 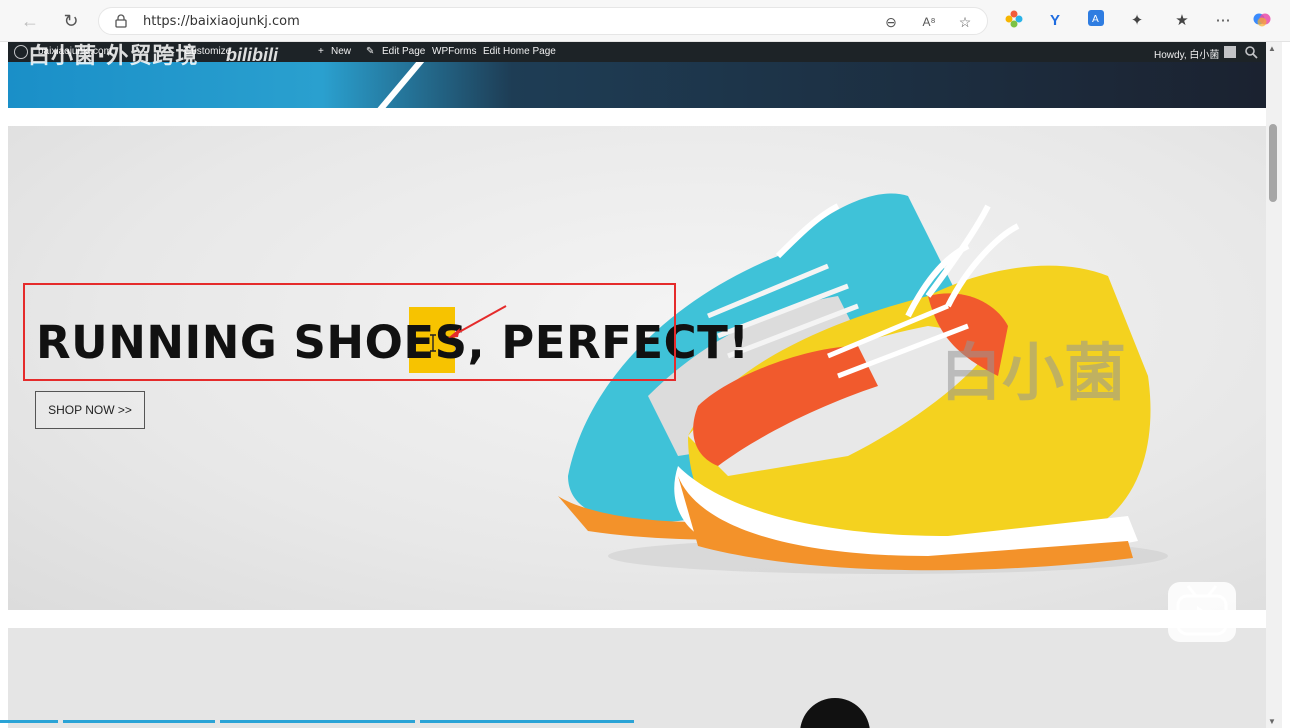 What do you see at coordinates (1273, 163) in the screenshot?
I see `scroll-thumb` at bounding box center [1273, 163].